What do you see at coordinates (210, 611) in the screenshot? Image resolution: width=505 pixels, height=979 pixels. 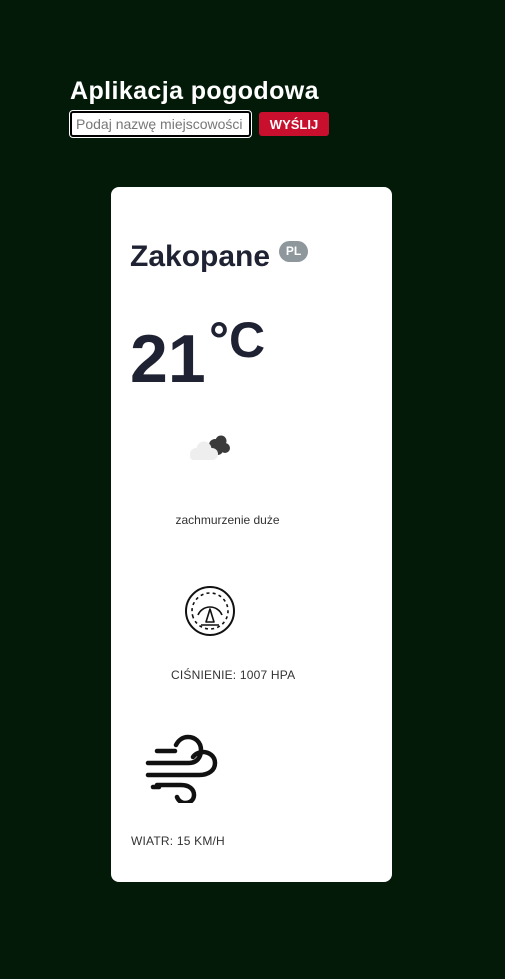 I see `gauge-icon` at bounding box center [210, 611].